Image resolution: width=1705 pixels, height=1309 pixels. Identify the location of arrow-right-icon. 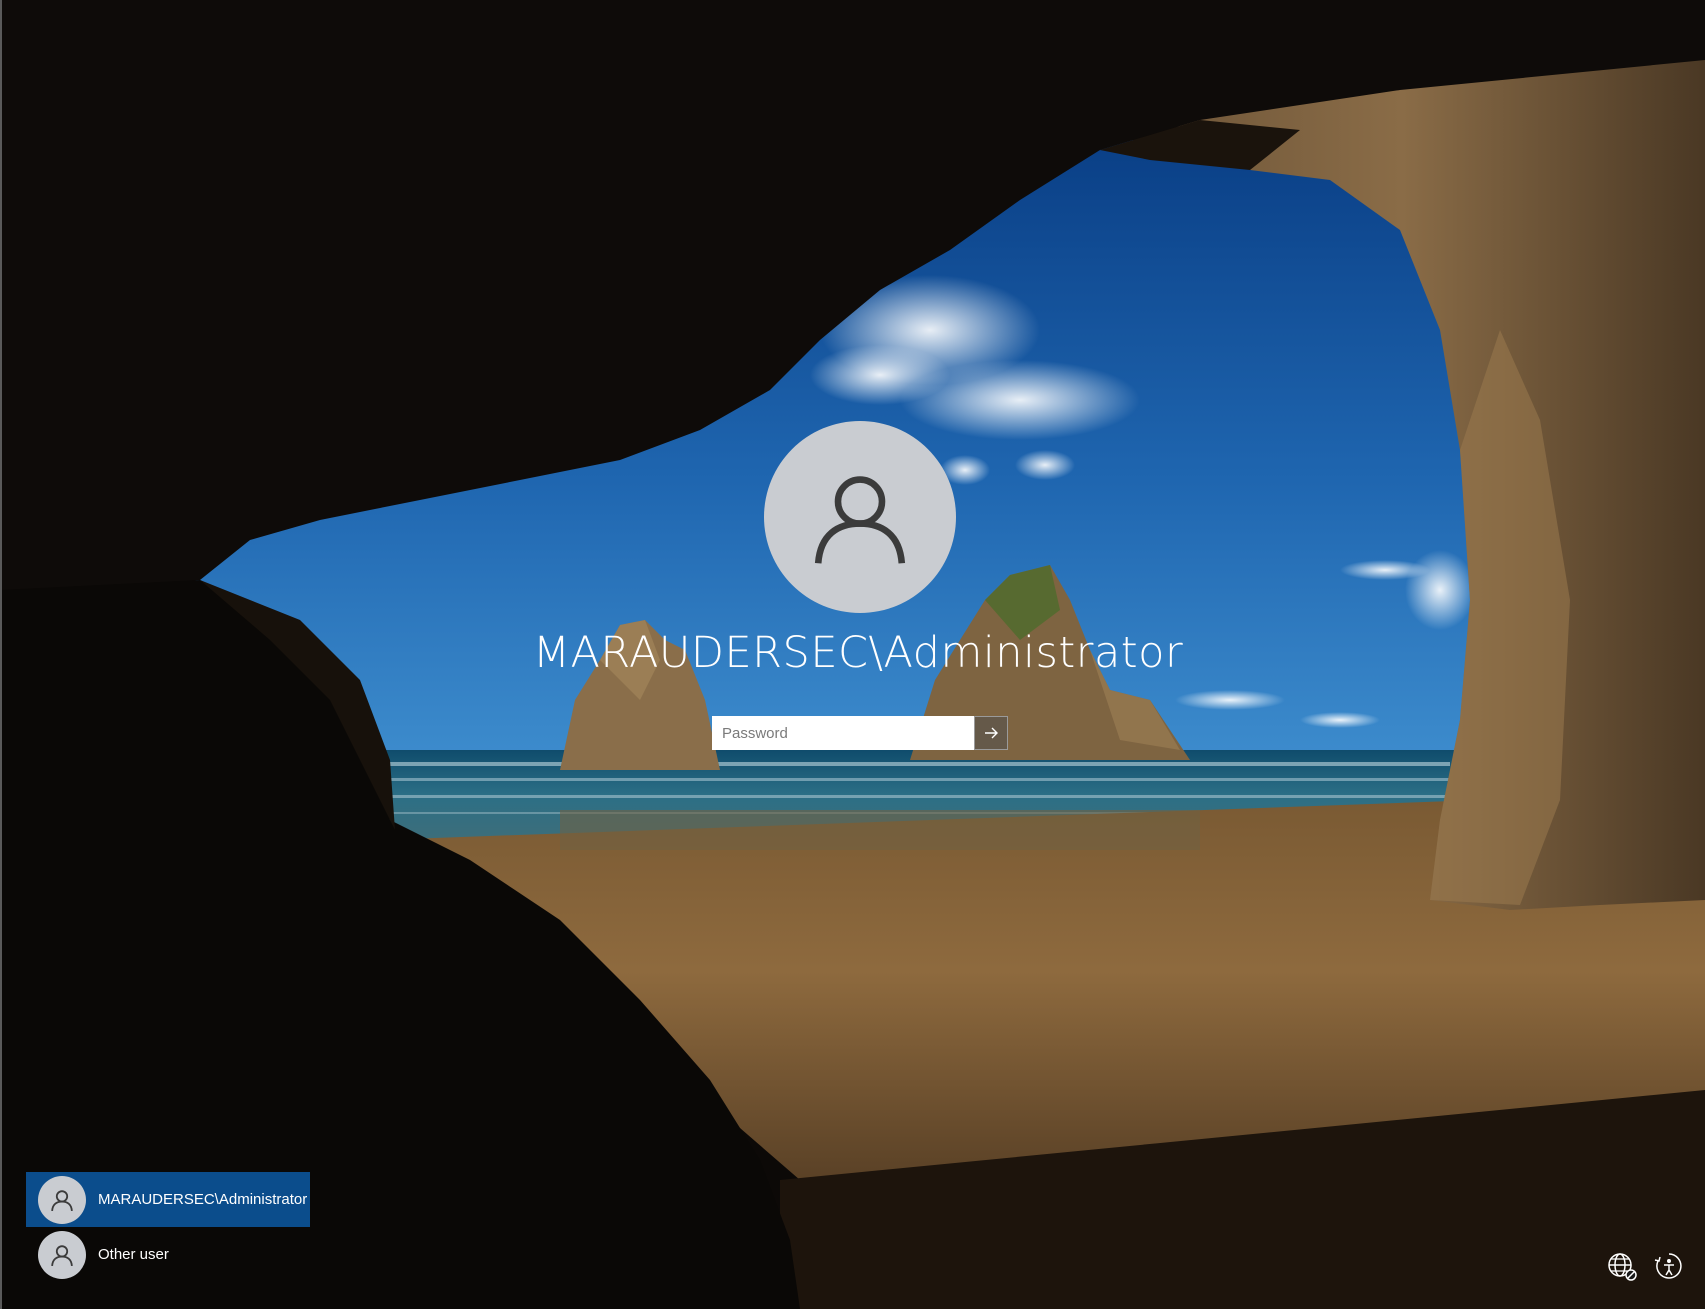
(991, 733).